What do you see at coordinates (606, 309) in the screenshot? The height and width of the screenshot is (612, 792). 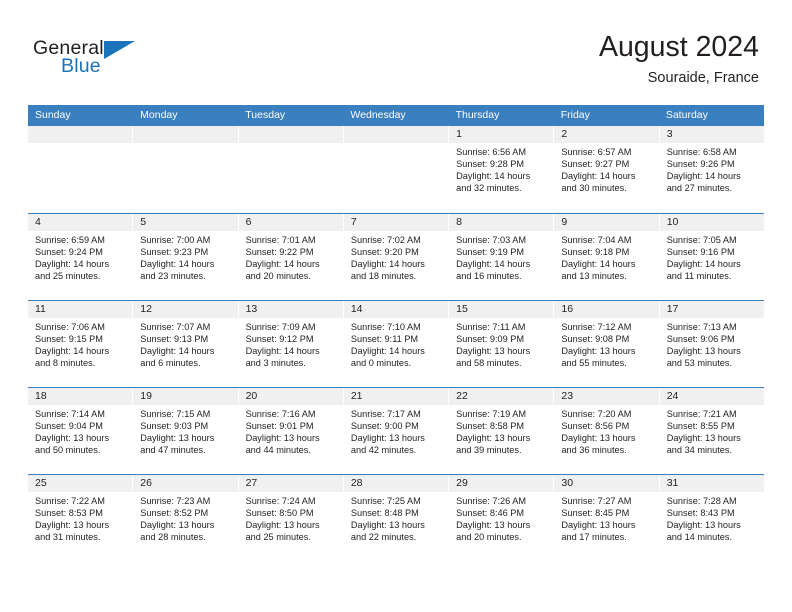 I see `day-number: 16` at bounding box center [606, 309].